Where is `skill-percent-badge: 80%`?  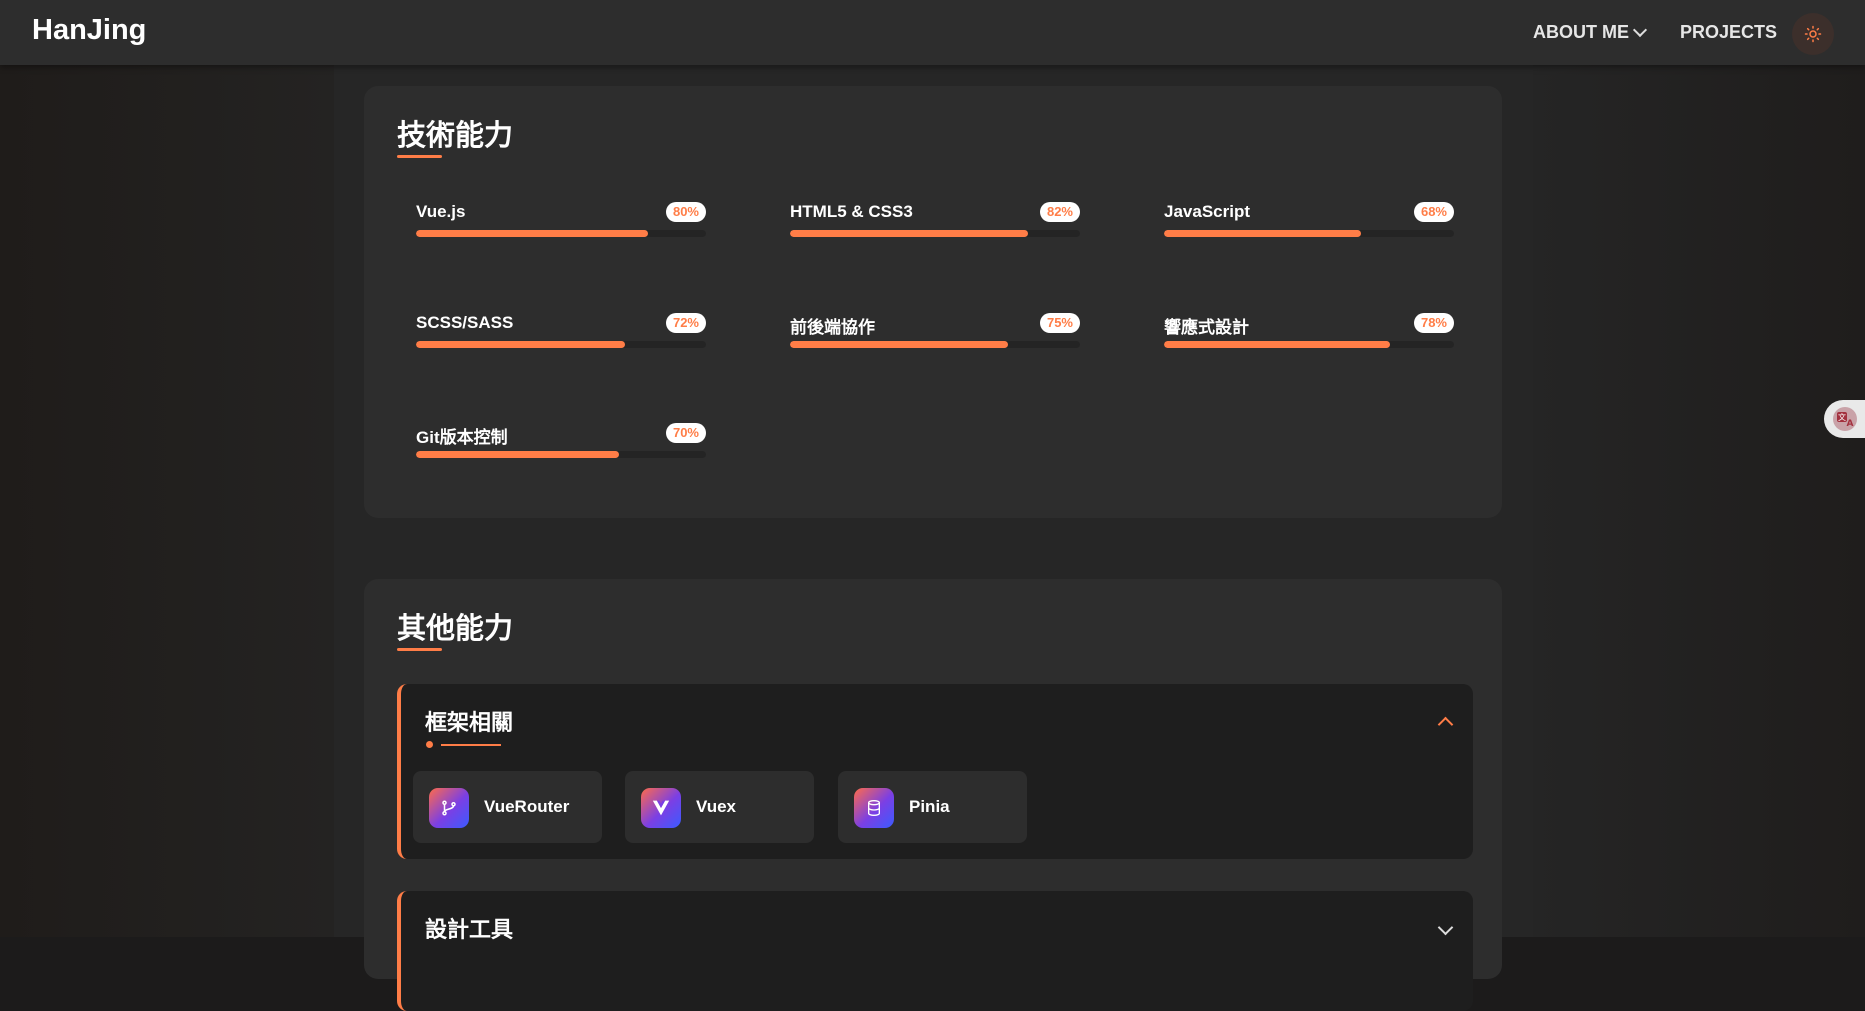
skill-percent-badge: 80% is located at coordinates (685, 212).